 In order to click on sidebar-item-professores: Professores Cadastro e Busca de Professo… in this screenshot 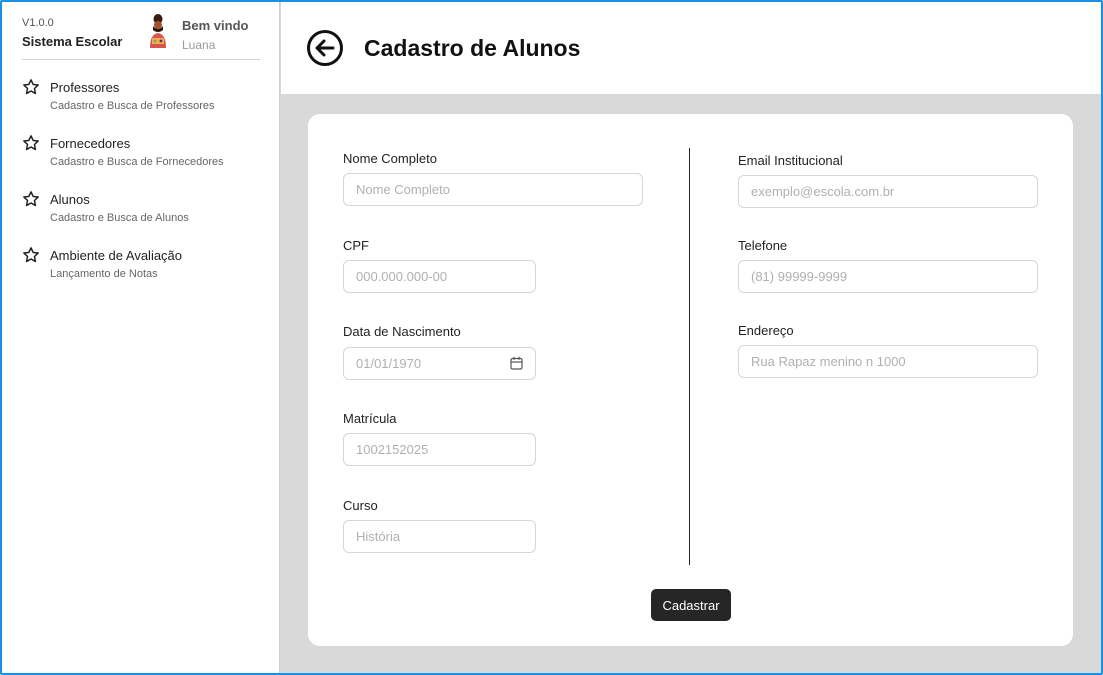, I will do `click(142, 98)`.